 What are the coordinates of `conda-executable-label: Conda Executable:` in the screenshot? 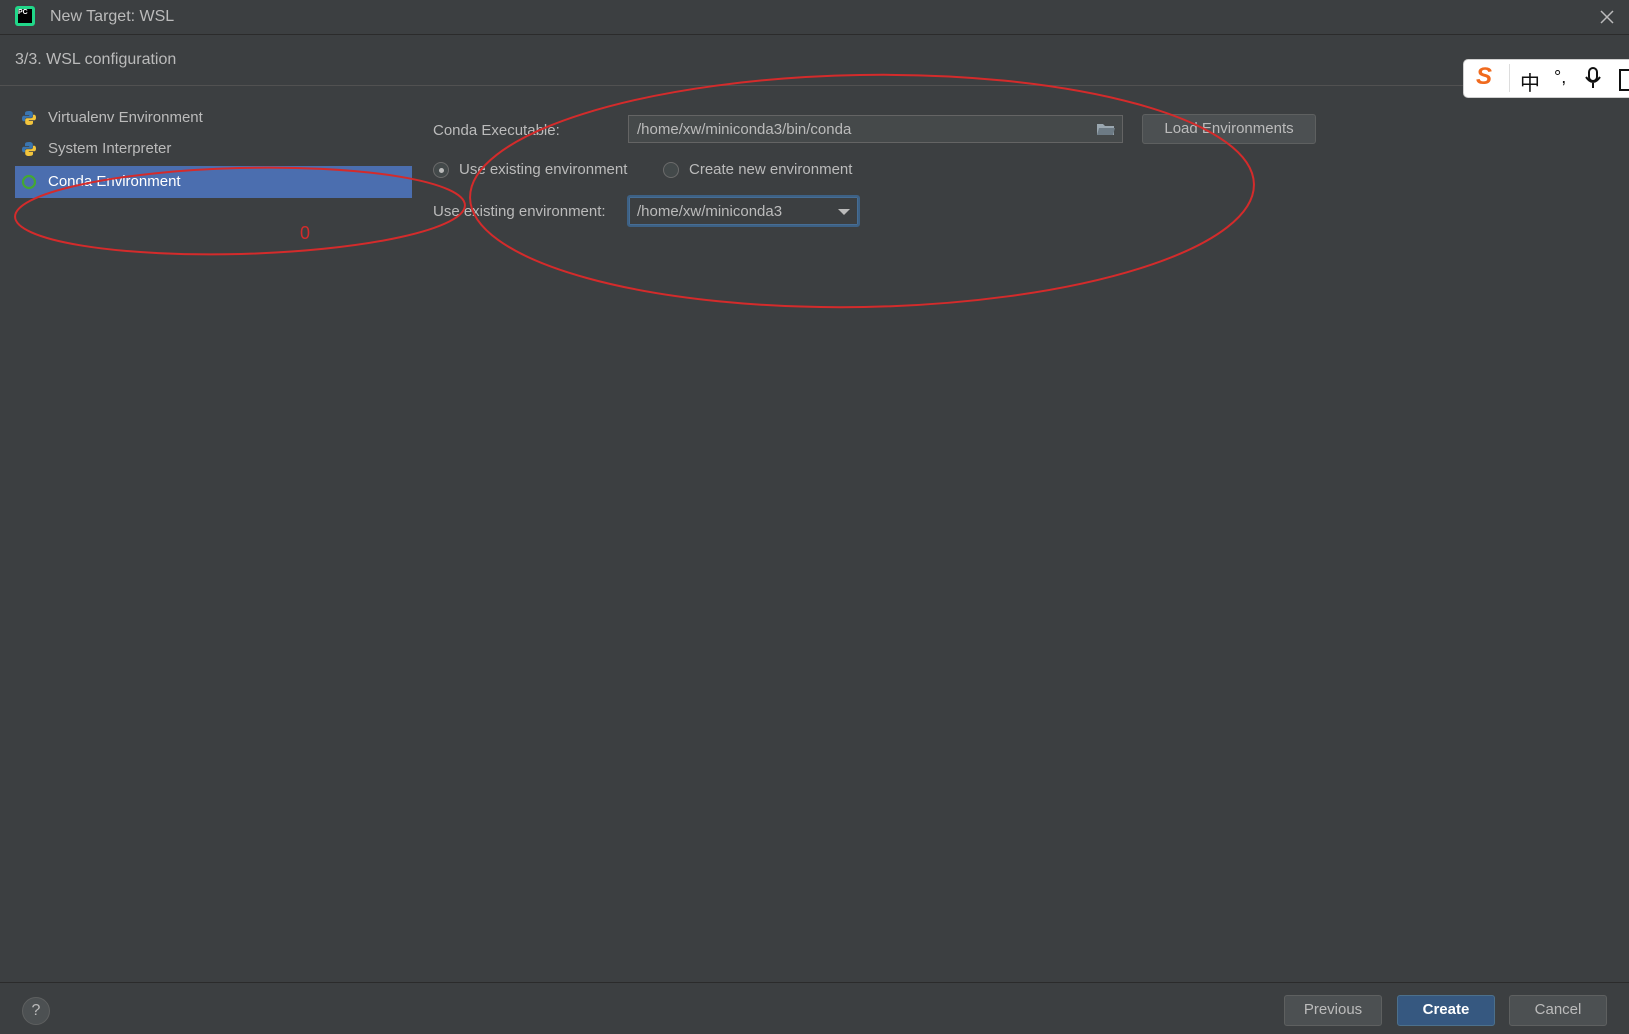 It's located at (496, 130).